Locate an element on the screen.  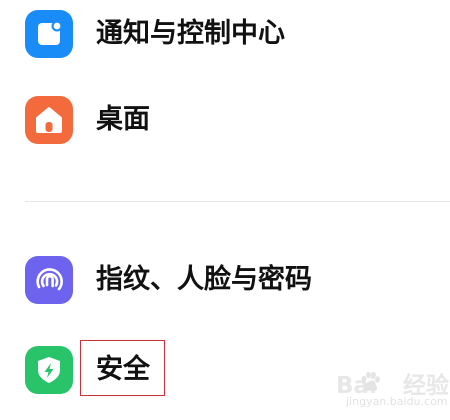
settings-item-label: 指纹、人脸与密码 is located at coordinates (204, 279).